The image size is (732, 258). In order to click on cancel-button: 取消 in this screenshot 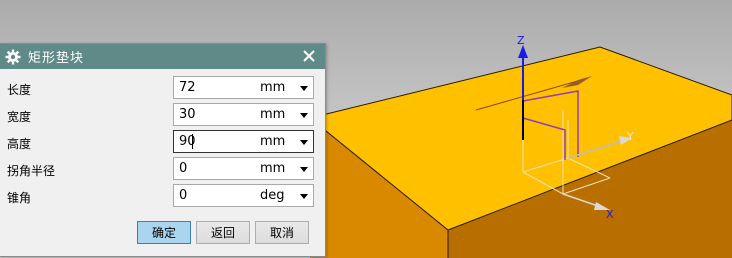, I will do `click(282, 232)`.